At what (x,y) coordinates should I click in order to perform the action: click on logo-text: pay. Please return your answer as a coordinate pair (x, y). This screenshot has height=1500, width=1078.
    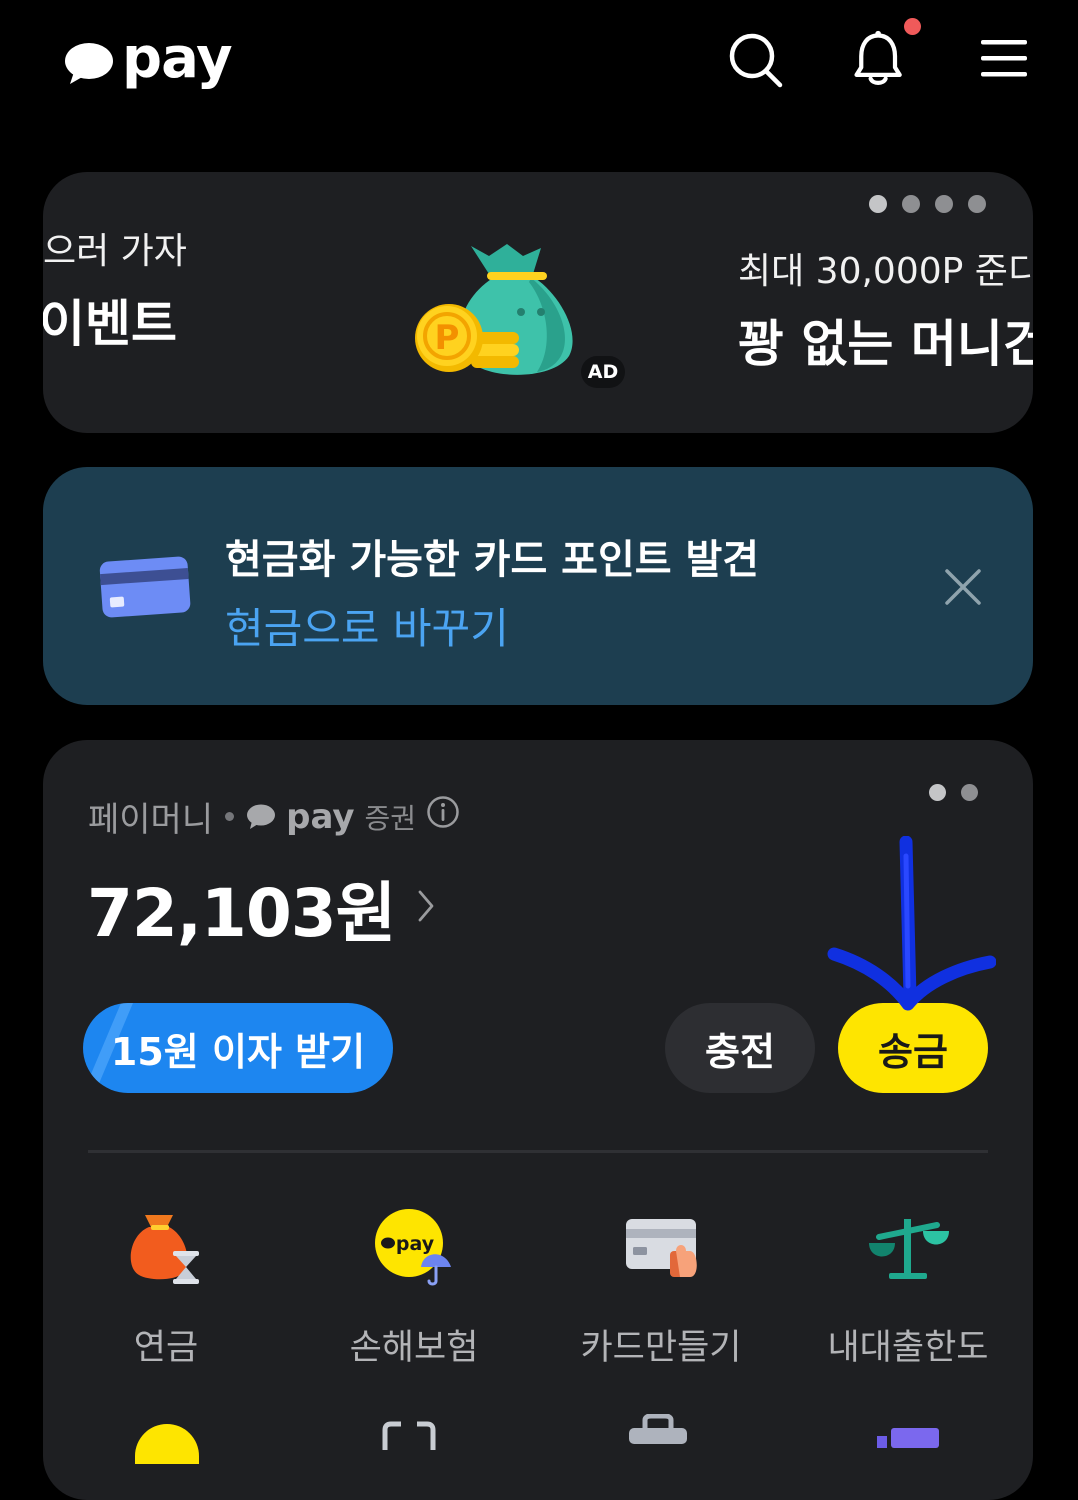
    Looking at the image, I should click on (177, 58).